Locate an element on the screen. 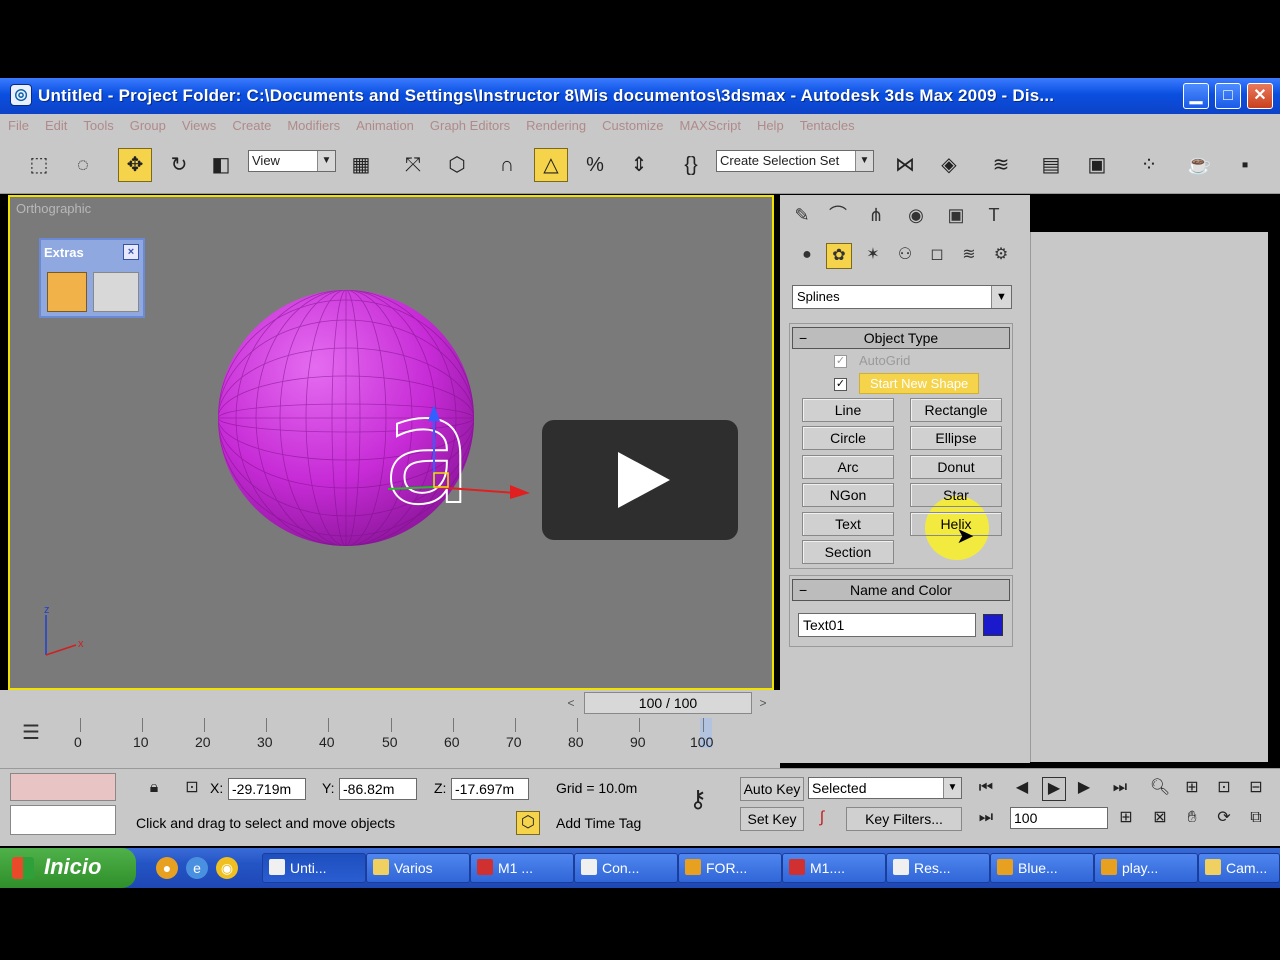  play-icon: ▶ is located at coordinates (1054, 789).